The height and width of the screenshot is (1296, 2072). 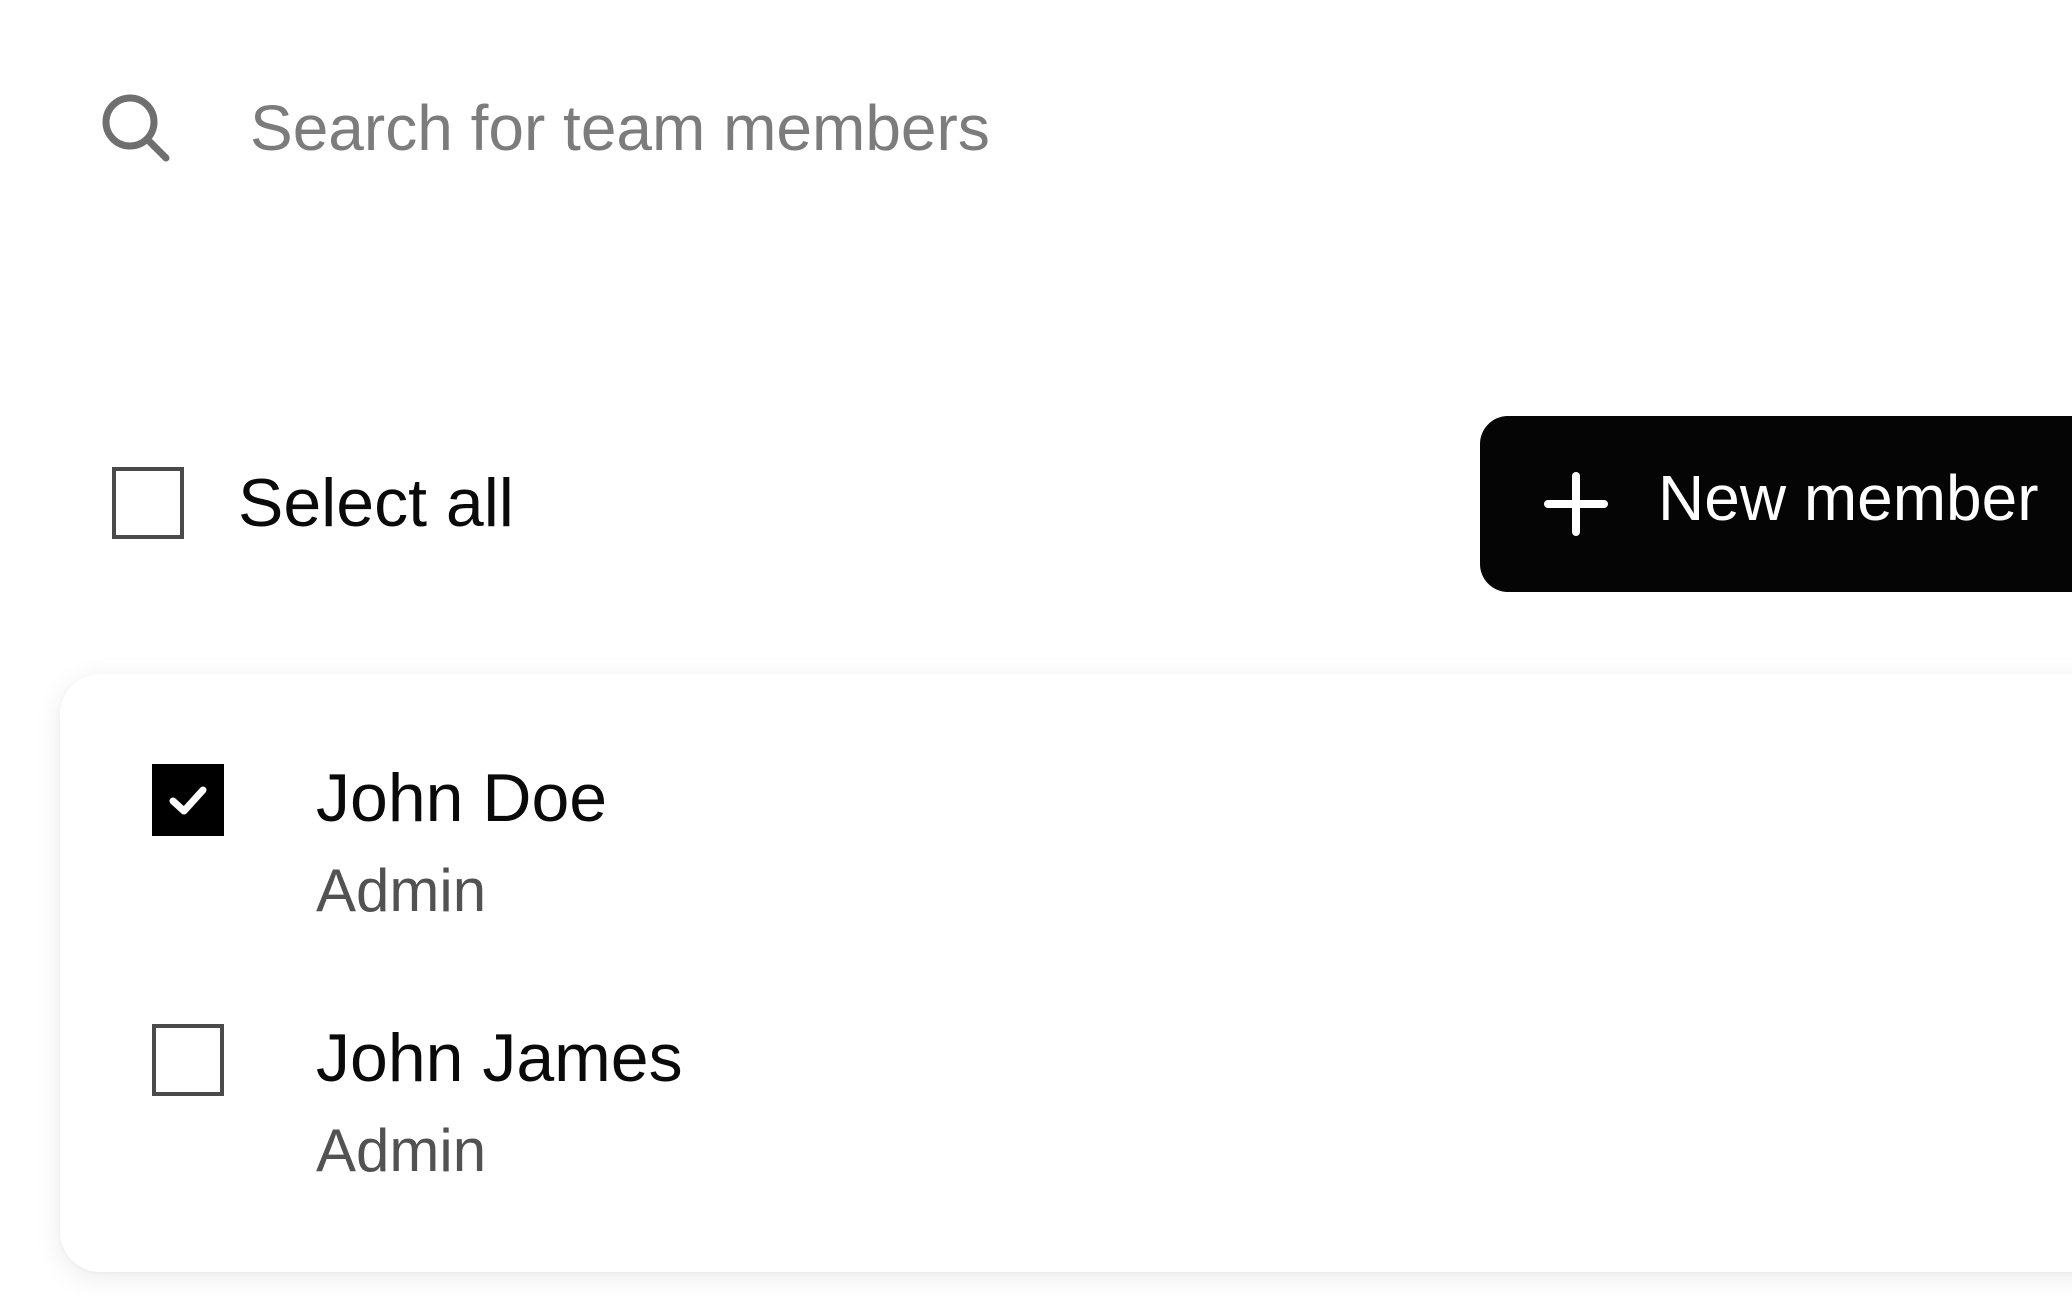 I want to click on select-all-checkbox, so click(x=148, y=503).